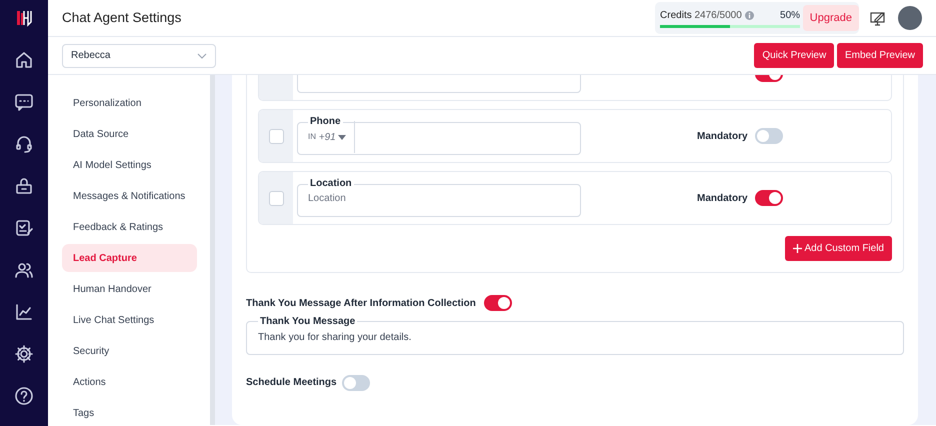 Image resolution: width=936 pixels, height=426 pixels. I want to click on help-icon, so click(24, 396).